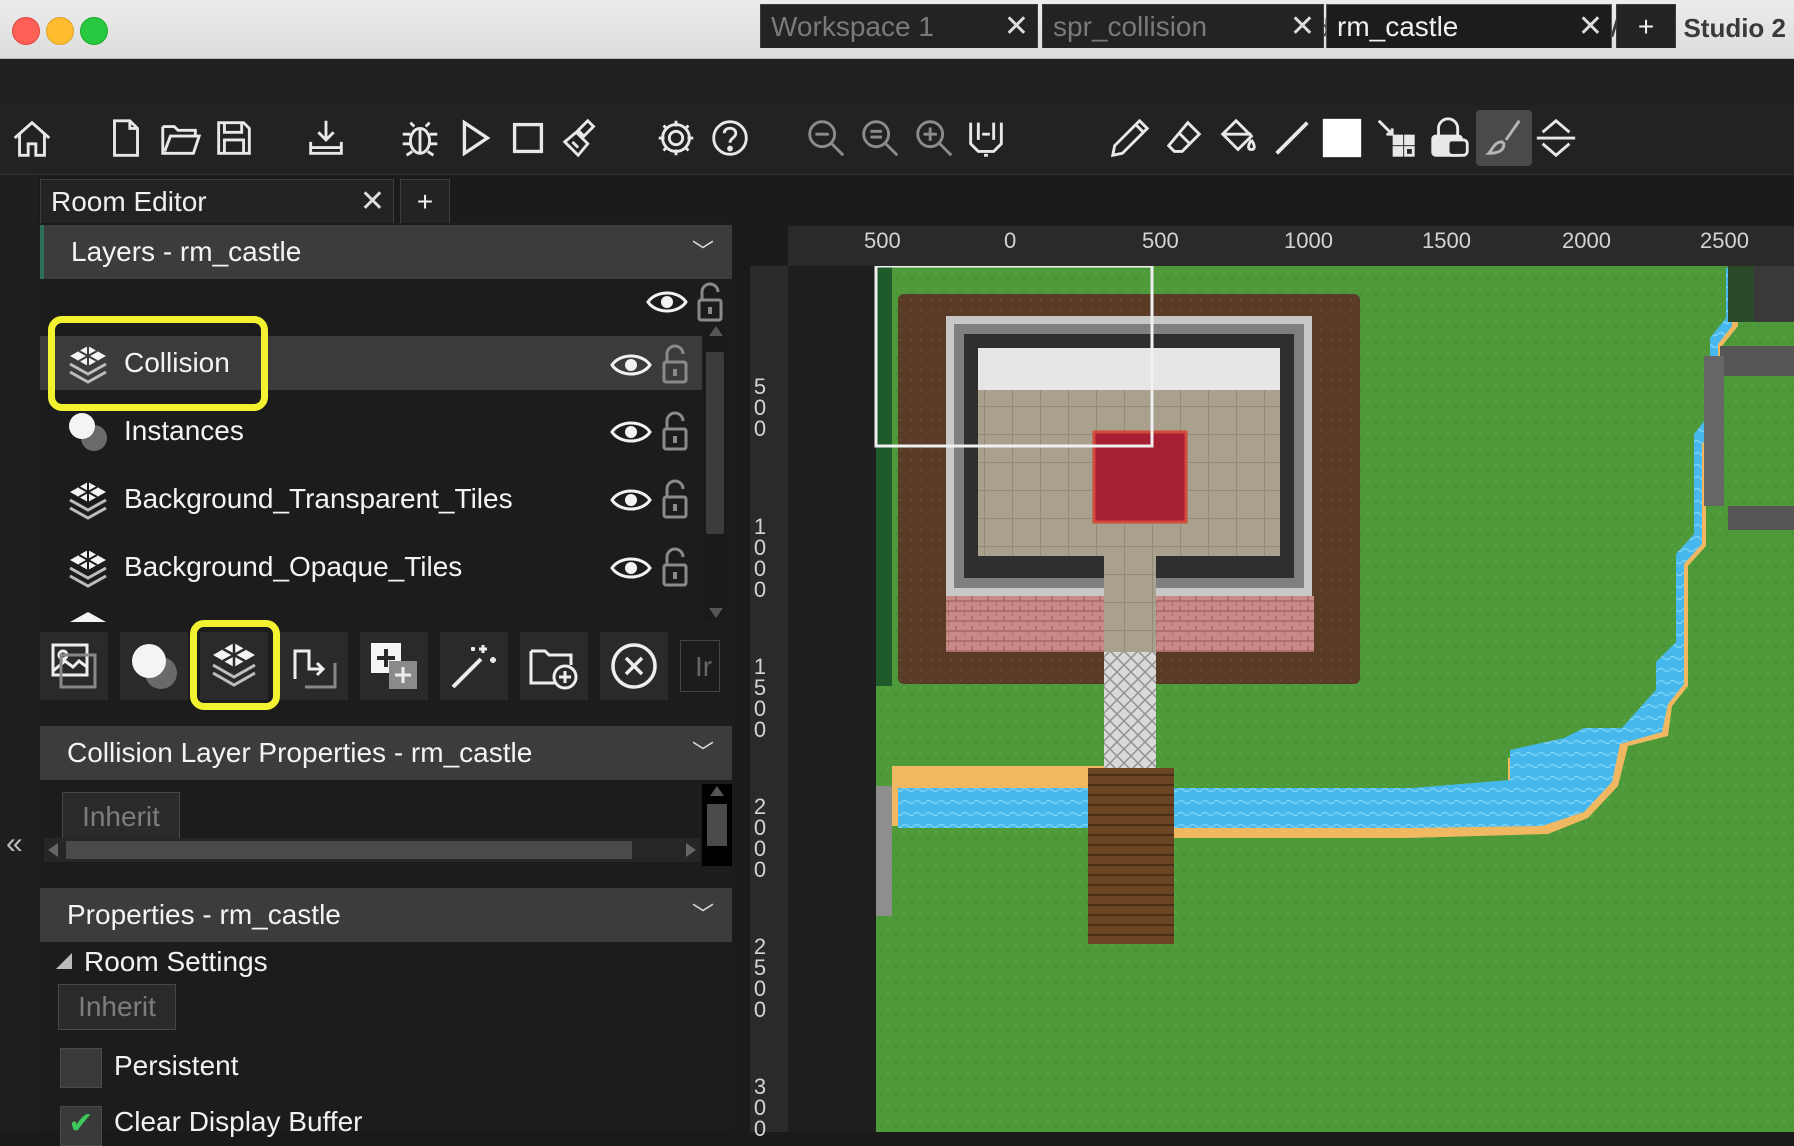 Image resolution: width=1794 pixels, height=1146 pixels. I want to click on instance-layer-icon, so click(88, 432).